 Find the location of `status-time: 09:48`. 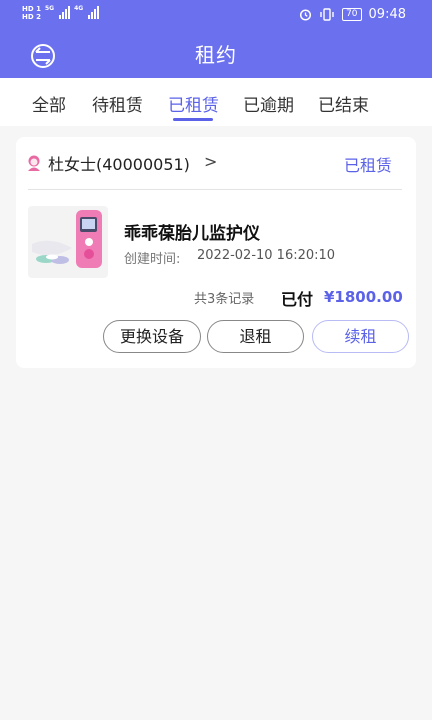

status-time: 09:48 is located at coordinates (387, 14).